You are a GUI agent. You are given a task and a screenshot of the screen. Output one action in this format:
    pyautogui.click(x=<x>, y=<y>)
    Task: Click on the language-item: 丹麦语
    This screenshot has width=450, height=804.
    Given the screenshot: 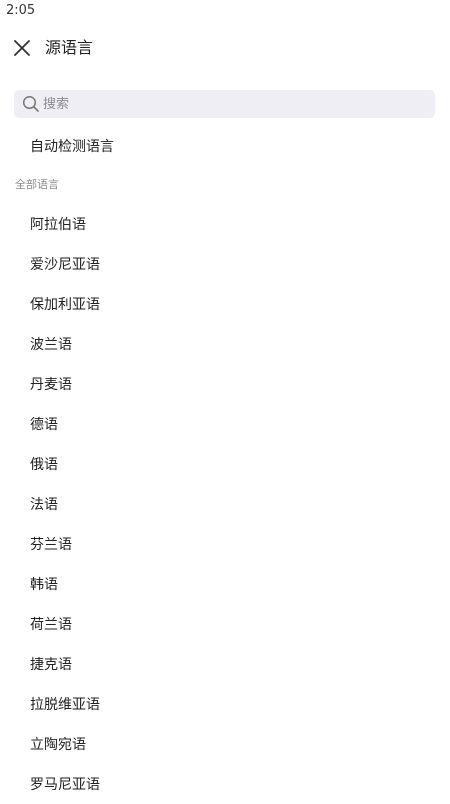 What is the action you would take?
    pyautogui.click(x=225, y=384)
    